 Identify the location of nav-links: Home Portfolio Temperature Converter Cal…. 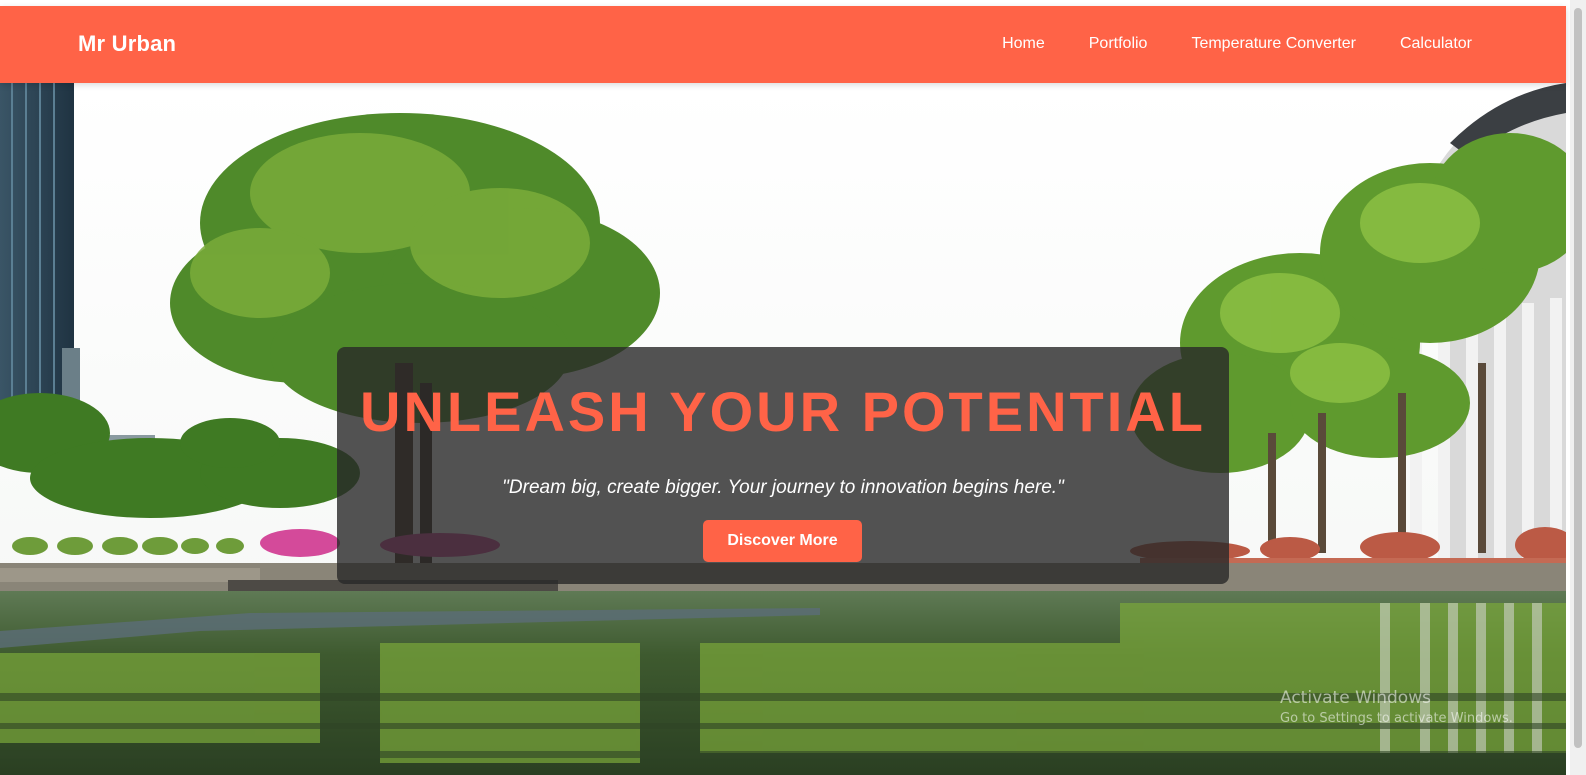
(1237, 44).